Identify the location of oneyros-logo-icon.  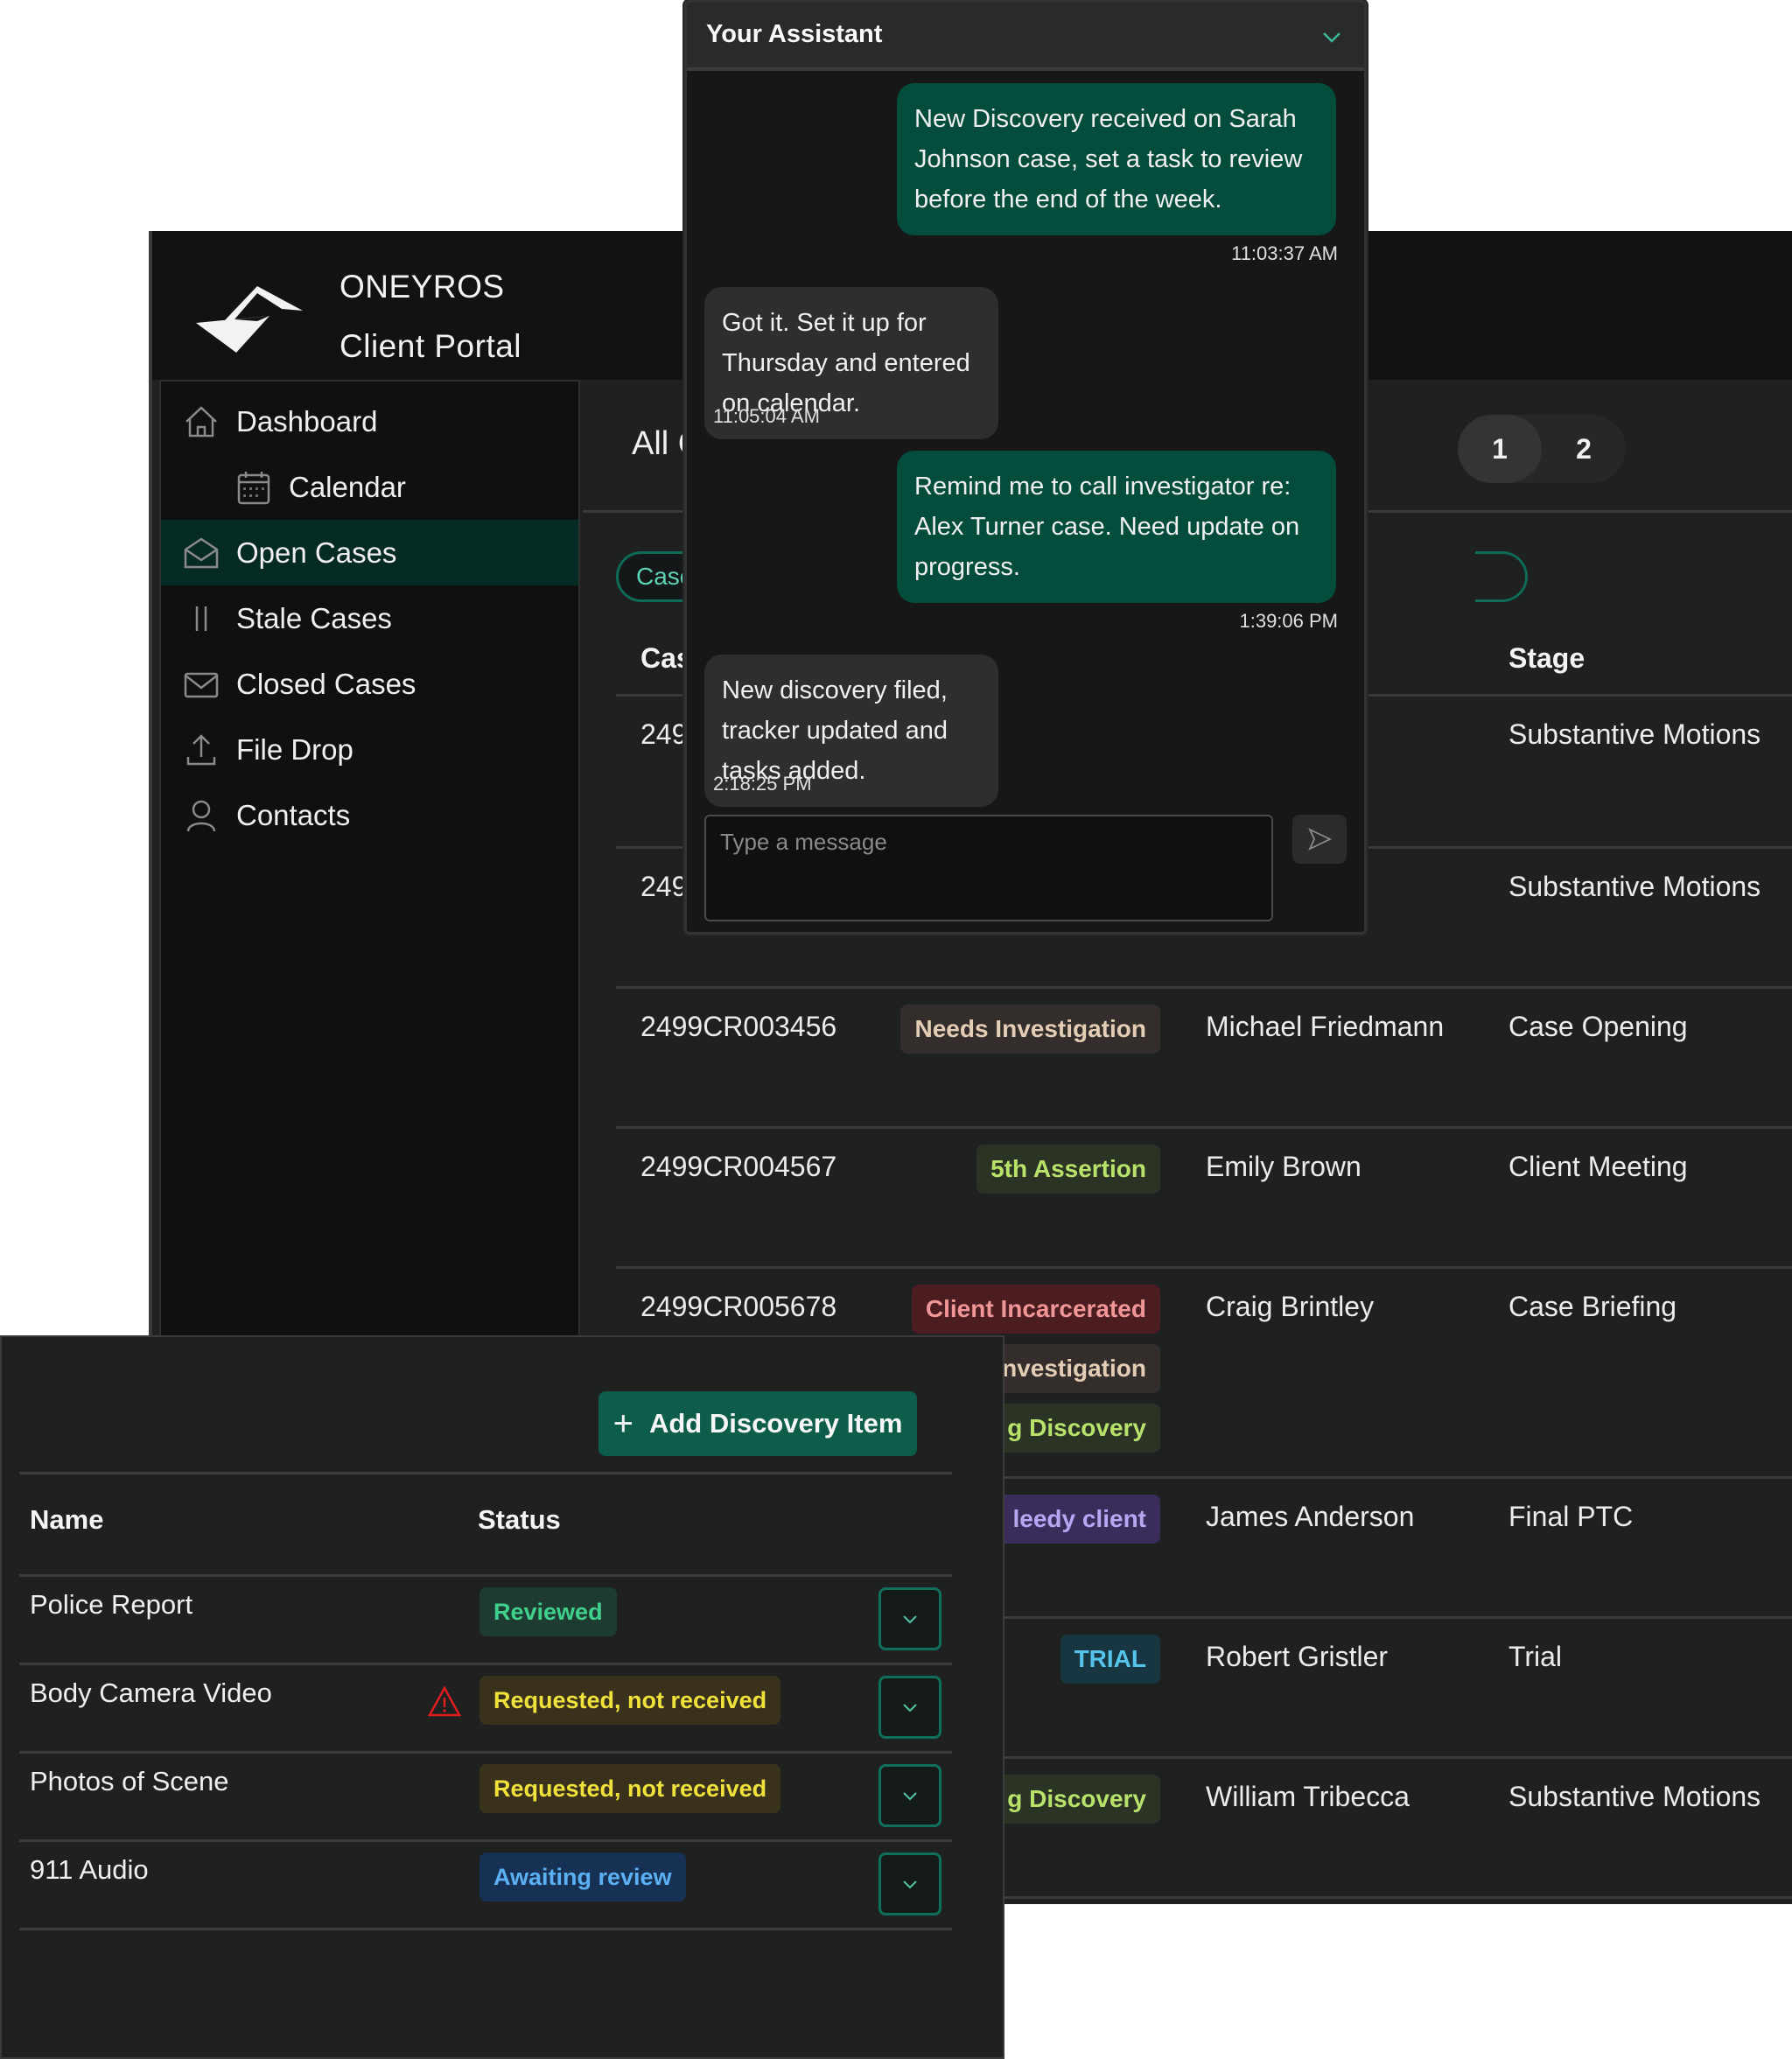
(249, 319).